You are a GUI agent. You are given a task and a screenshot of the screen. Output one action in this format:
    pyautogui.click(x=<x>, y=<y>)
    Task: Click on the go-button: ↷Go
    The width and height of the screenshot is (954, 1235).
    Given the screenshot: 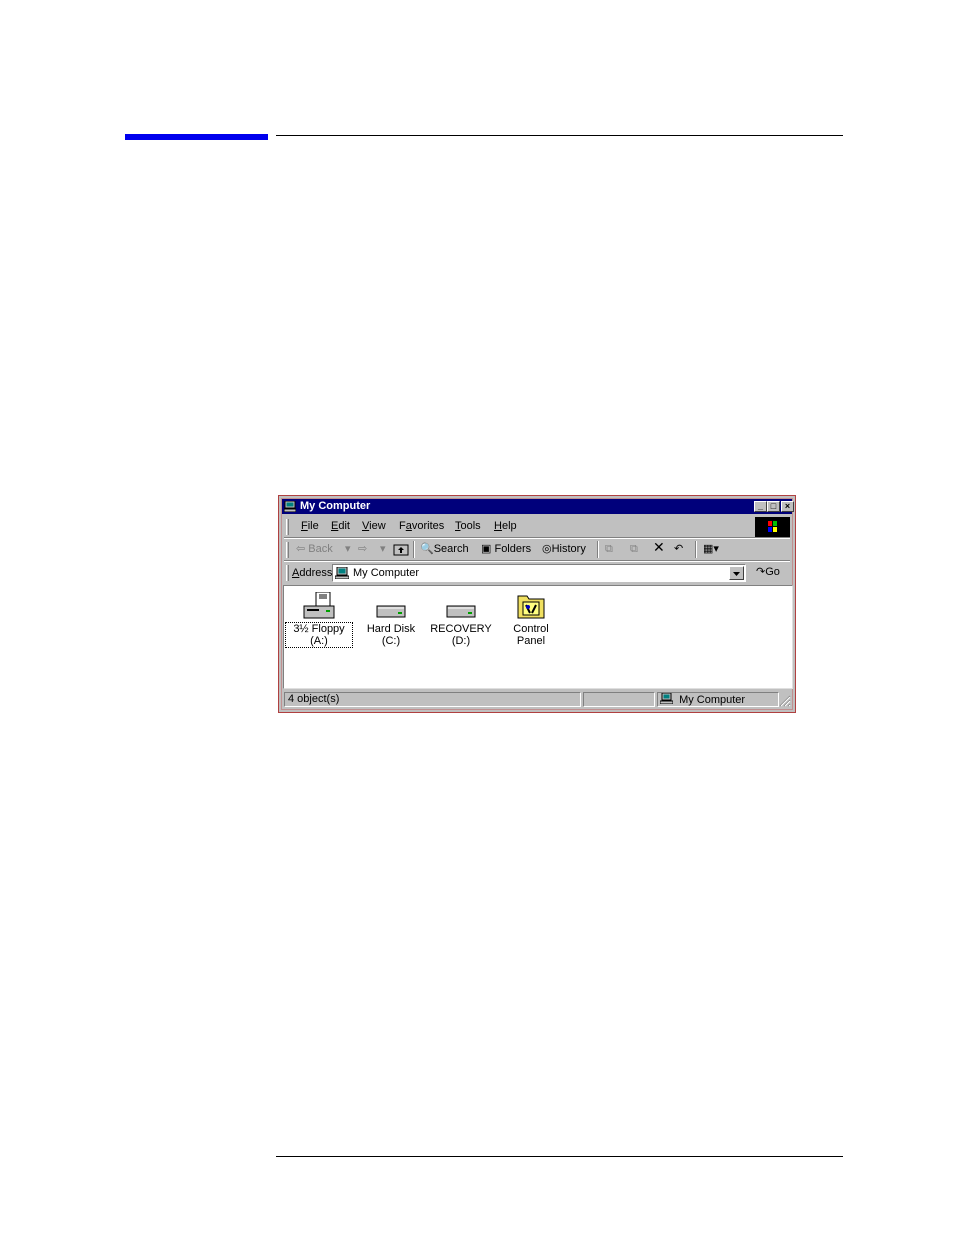 What is the action you would take?
    pyautogui.click(x=768, y=572)
    